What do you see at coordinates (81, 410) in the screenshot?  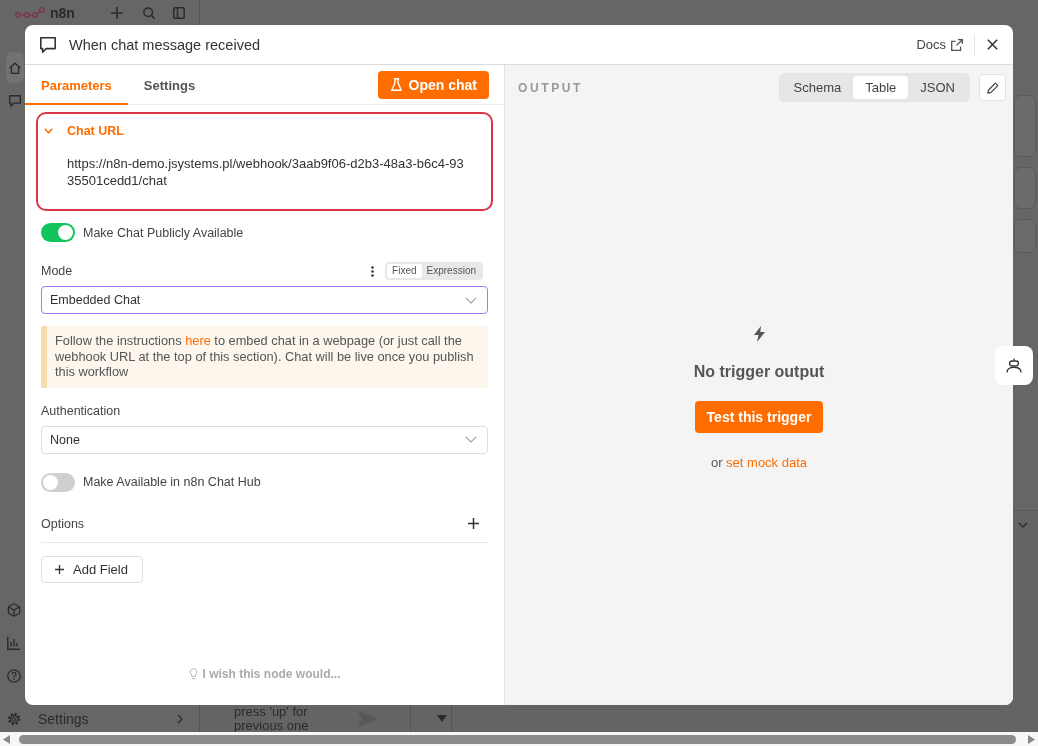 I see `field-label: Authentication` at bounding box center [81, 410].